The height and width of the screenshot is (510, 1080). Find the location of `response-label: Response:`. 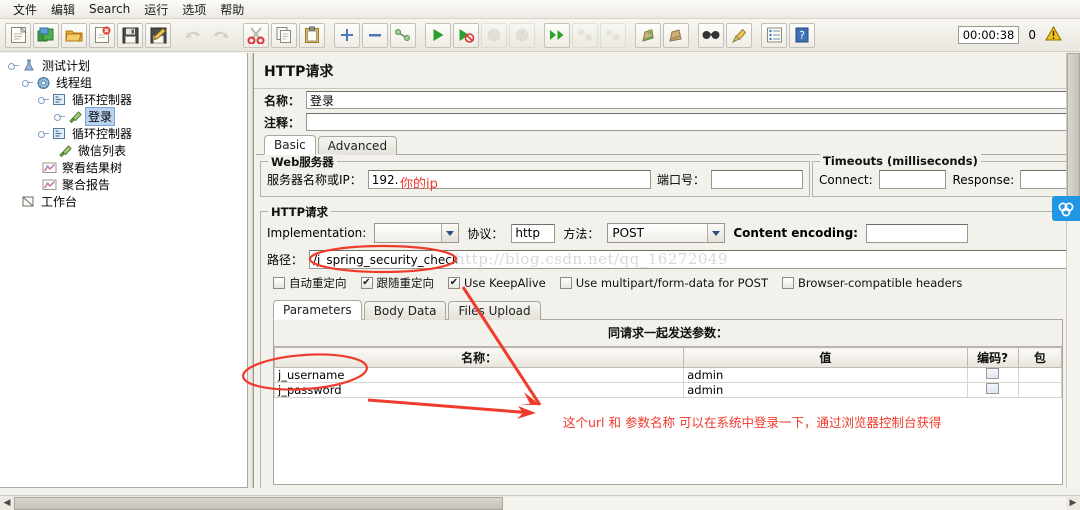

response-label: Response: is located at coordinates (983, 179).